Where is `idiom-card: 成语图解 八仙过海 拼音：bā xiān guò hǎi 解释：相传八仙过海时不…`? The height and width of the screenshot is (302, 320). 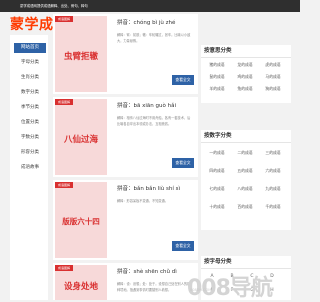
idiom-card: 成语图解 八仙过海 拼音：bā xiān guò hǎi 解释：相传八仙过海时不… is located at coordinates (125, 137).